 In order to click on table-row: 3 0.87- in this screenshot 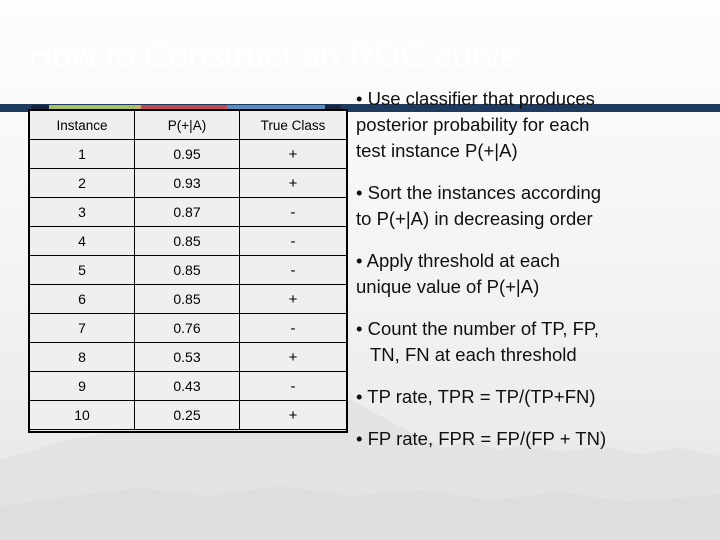, I will do `click(188, 212)`.